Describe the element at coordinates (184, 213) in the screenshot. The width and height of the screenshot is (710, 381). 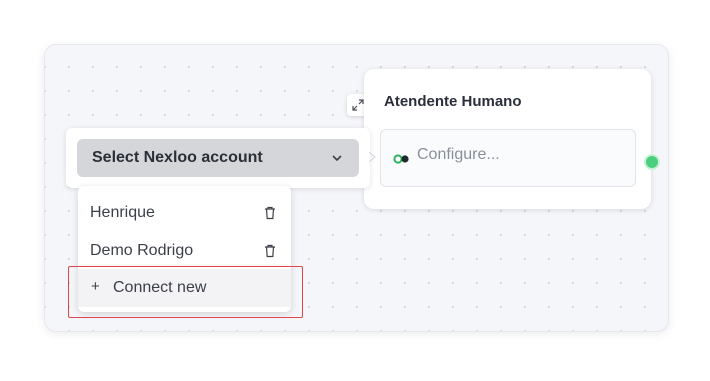
I see `list-item: Henrique` at that location.